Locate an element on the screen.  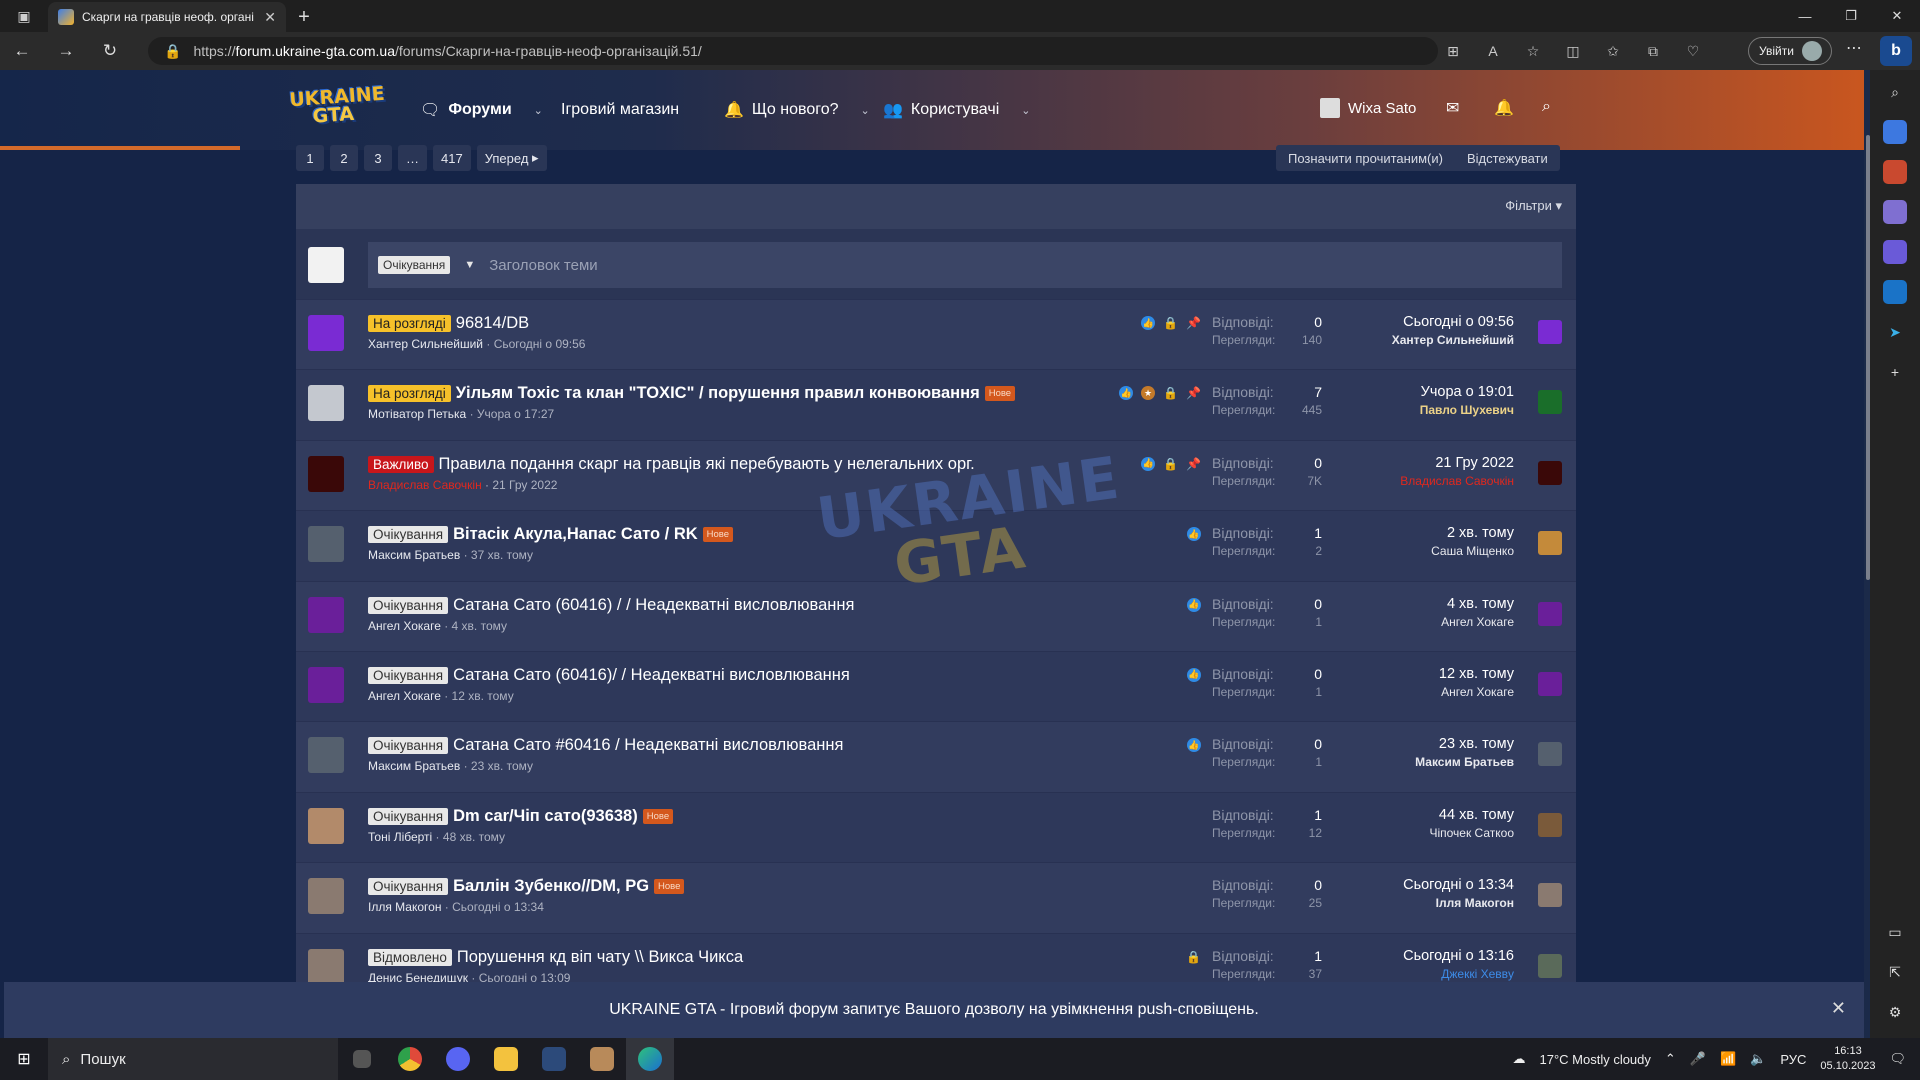
taskbar-search: ⌕ Пошук is located at coordinates (193, 1059).